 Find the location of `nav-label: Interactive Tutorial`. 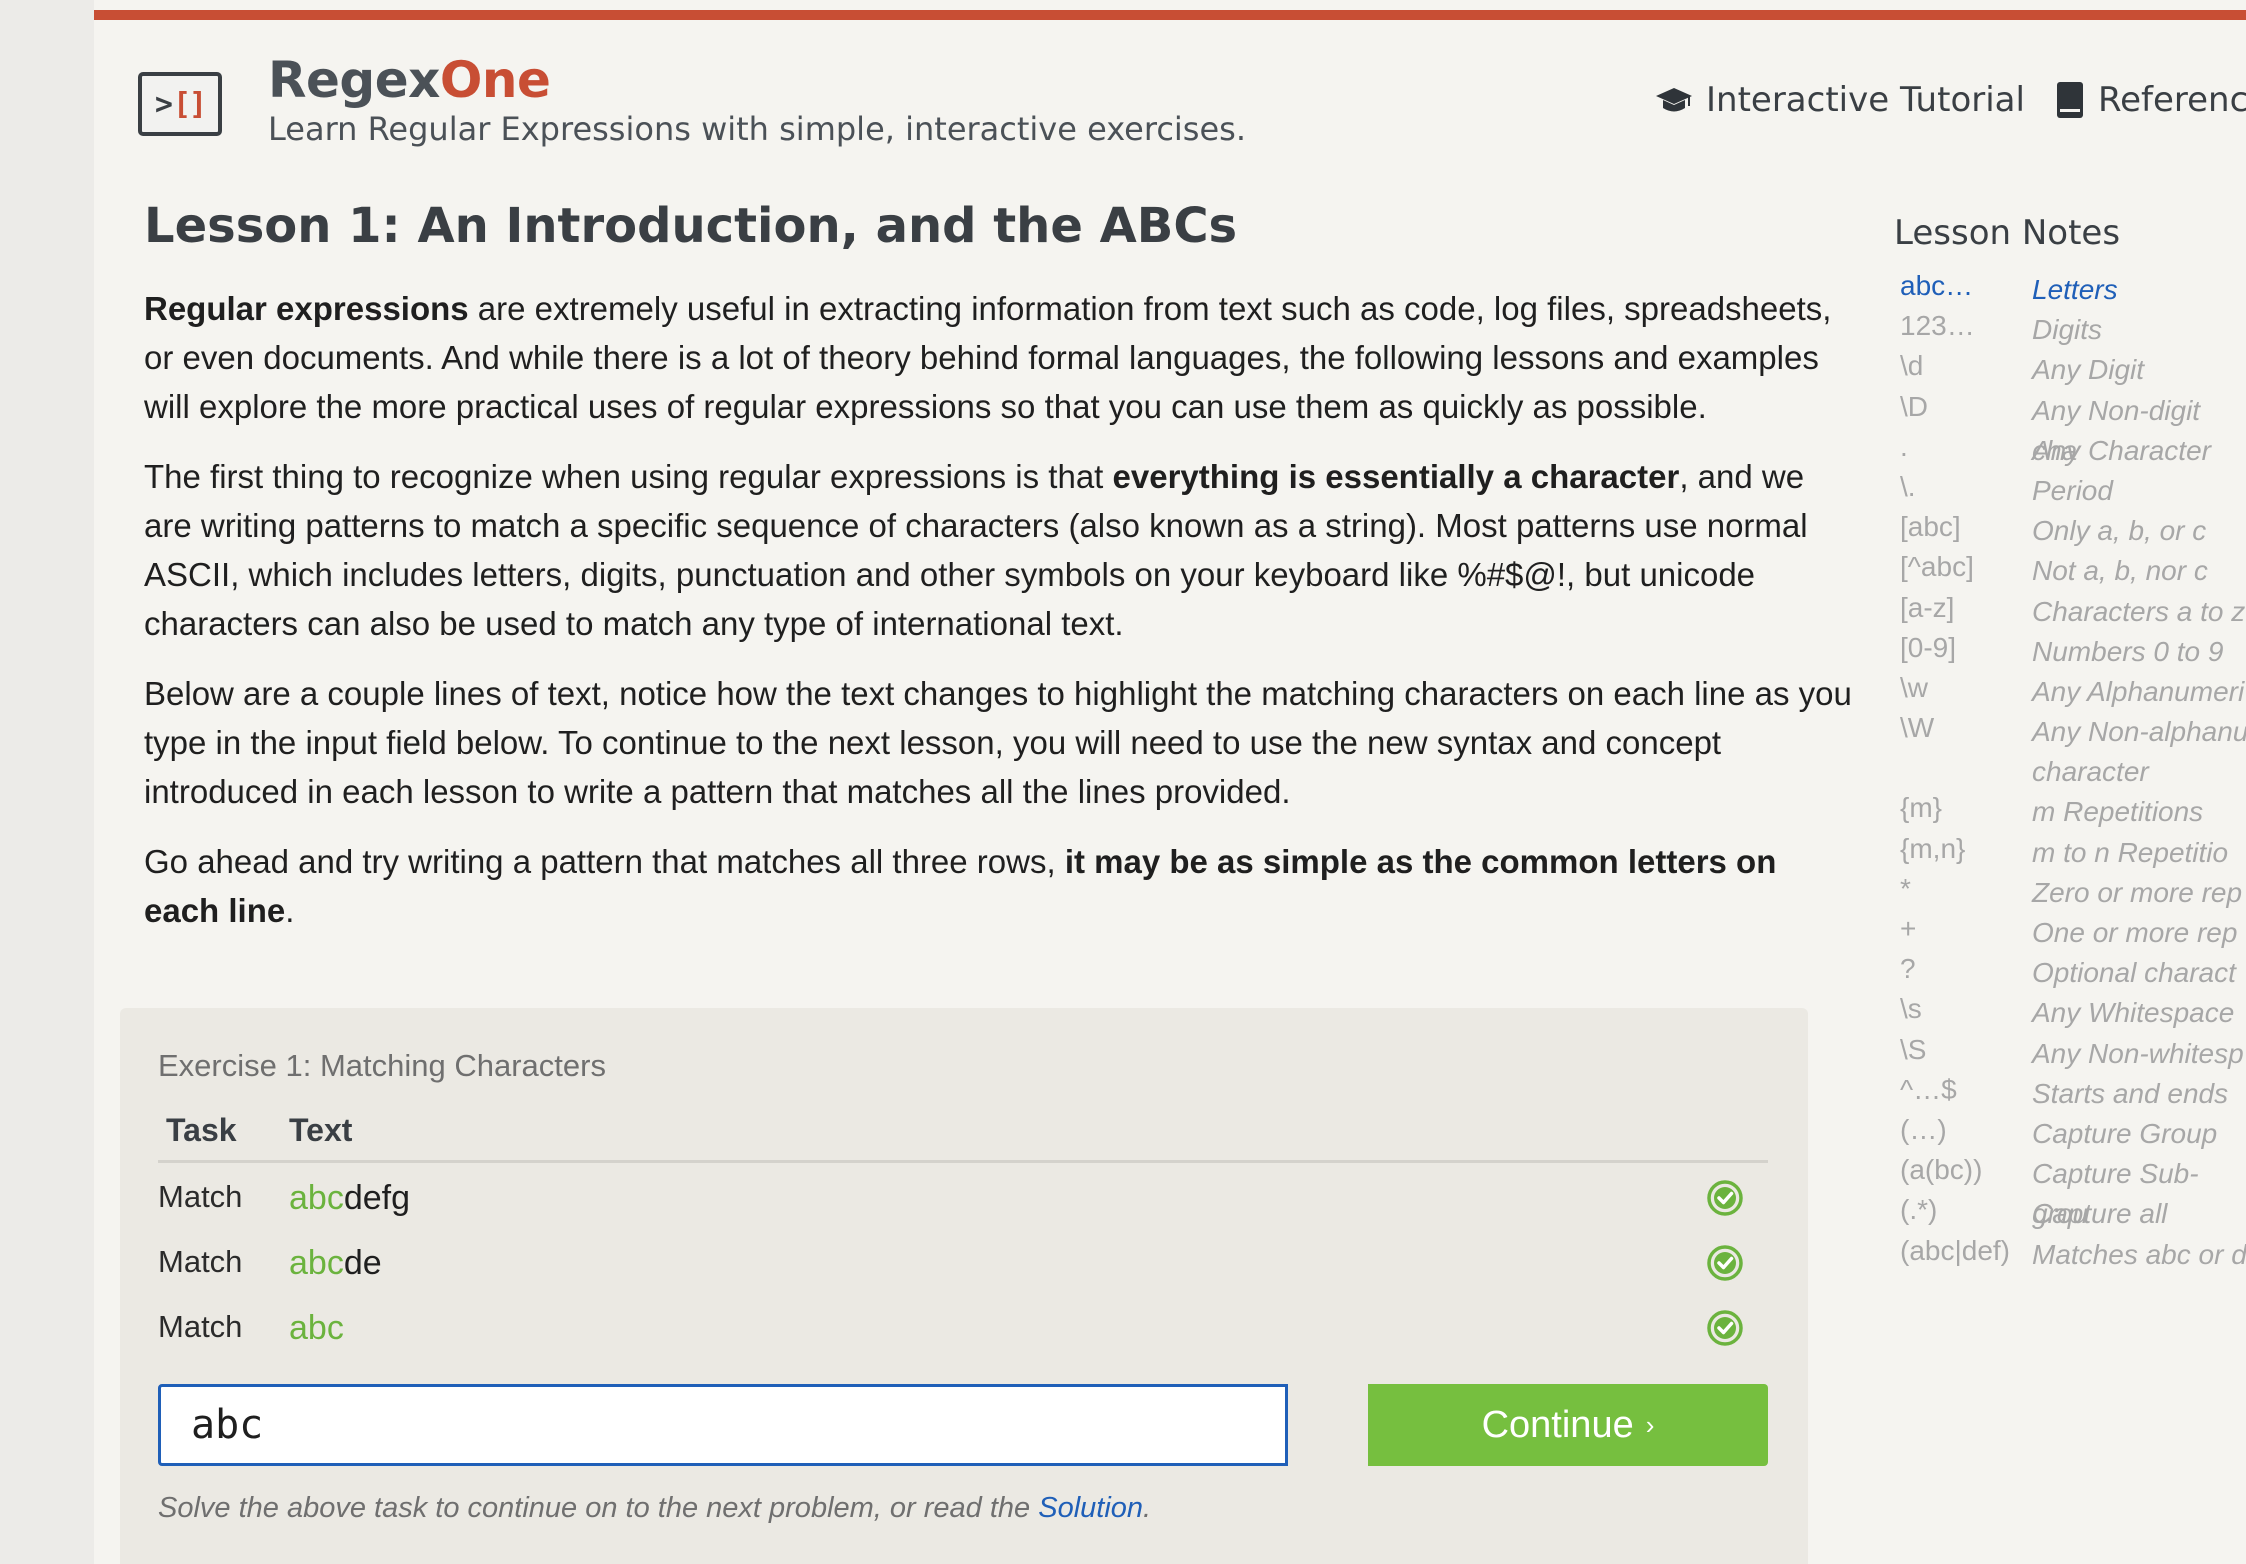

nav-label: Interactive Tutorial is located at coordinates (1865, 100).